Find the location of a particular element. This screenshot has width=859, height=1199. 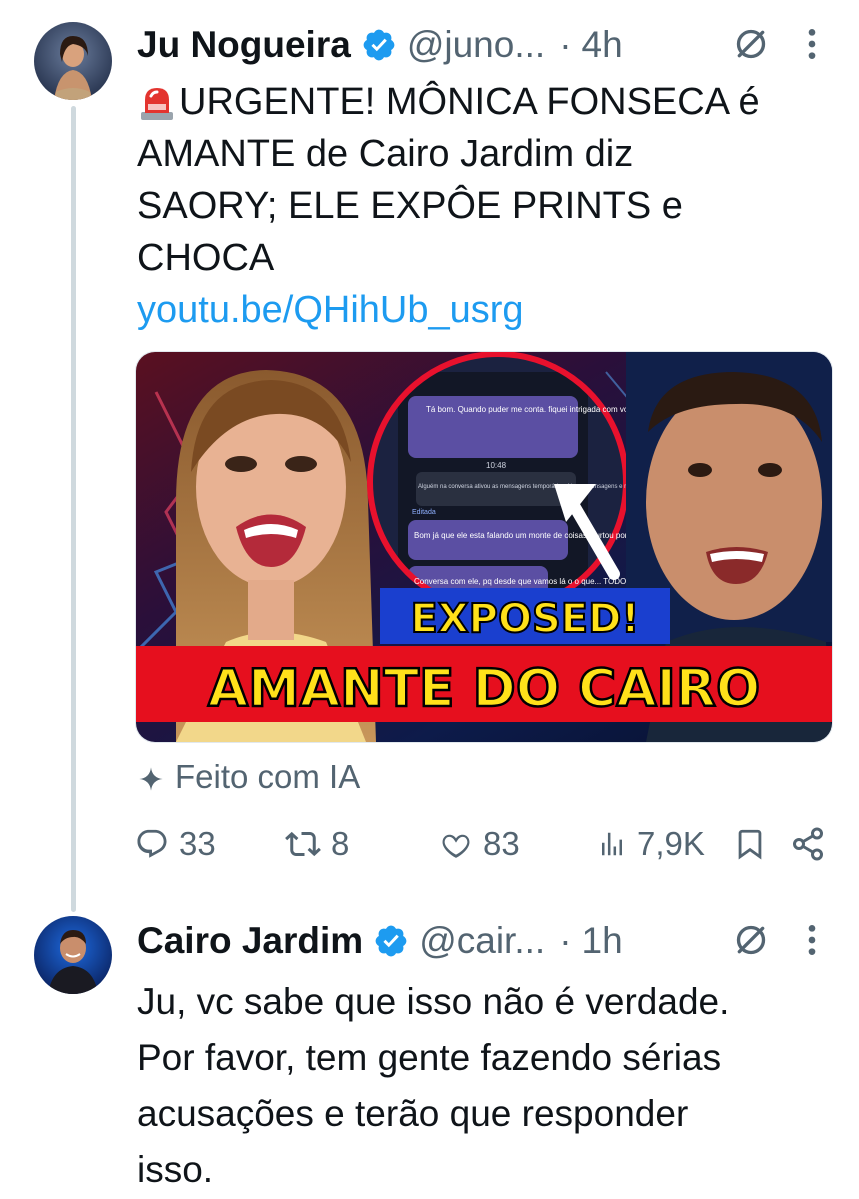

tweet-actions-bar: 33 8 83 7,9K is located at coordinates (485, 844).